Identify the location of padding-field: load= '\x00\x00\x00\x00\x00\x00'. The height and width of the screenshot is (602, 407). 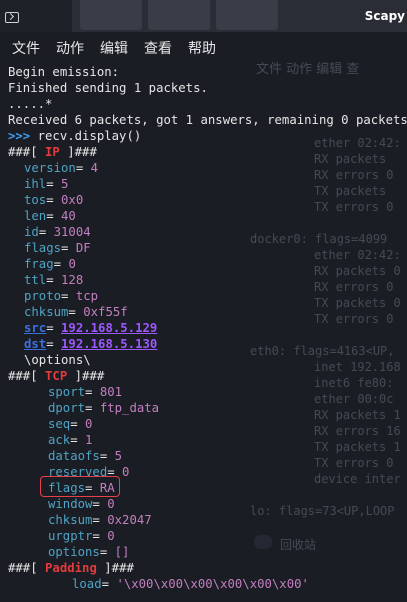
(190, 584).